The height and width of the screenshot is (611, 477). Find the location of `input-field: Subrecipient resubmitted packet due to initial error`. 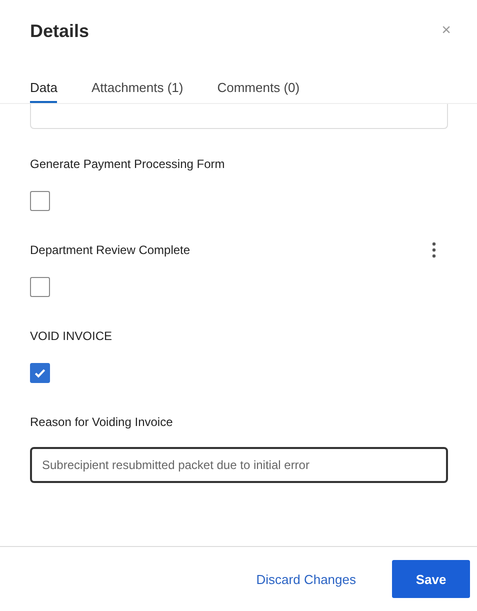

input-field: Subrecipient resubmitted packet due to initial error is located at coordinates (239, 465).